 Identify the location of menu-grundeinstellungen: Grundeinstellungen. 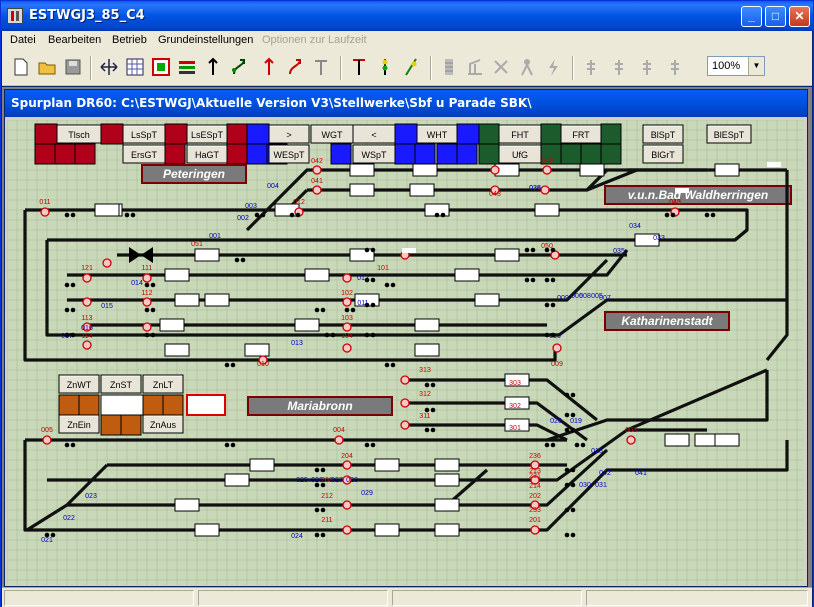
(205, 40).